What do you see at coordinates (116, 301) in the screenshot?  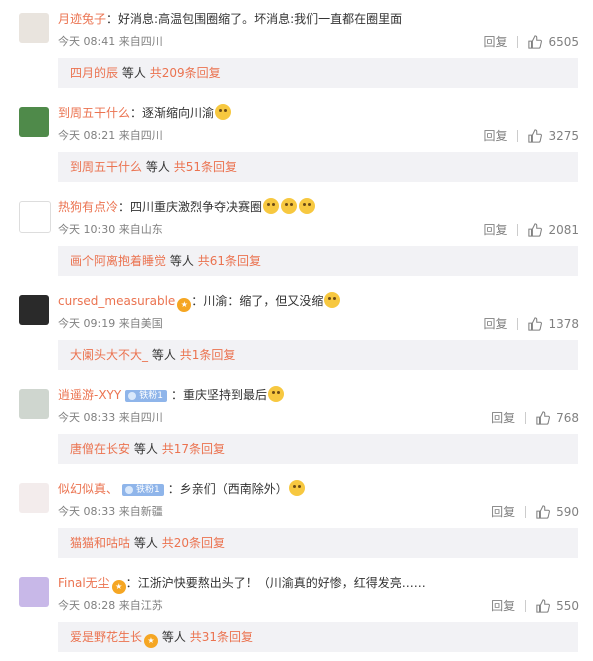 I see `username-link: cursed_measurable` at bounding box center [116, 301].